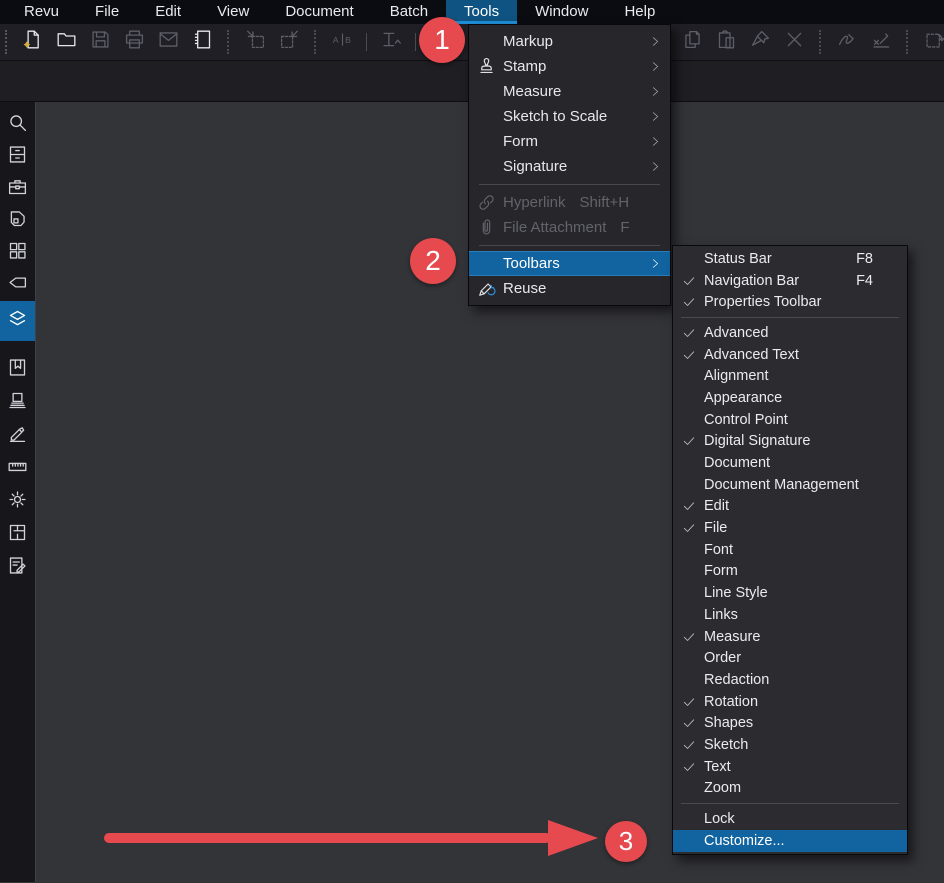 This screenshot has height=883, width=944. I want to click on toolbar-apply-signature, so click(847, 42).